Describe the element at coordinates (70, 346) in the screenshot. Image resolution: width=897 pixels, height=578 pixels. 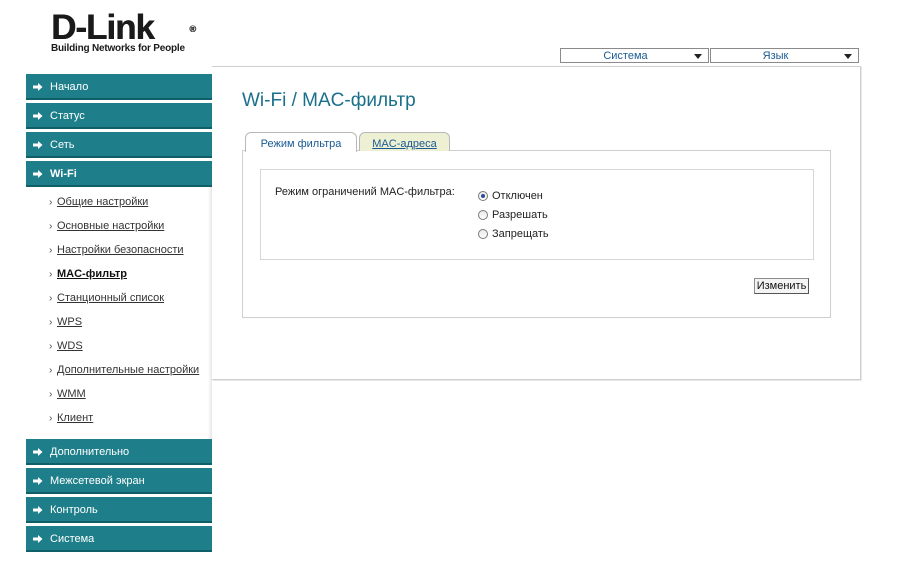
I see `submenu-link: WDS` at that location.